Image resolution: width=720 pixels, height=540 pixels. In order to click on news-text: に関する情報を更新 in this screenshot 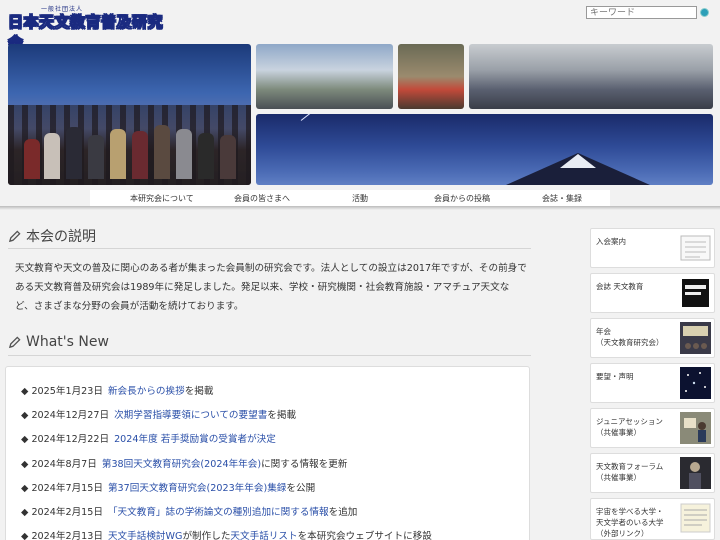, I will do `click(304, 464)`.